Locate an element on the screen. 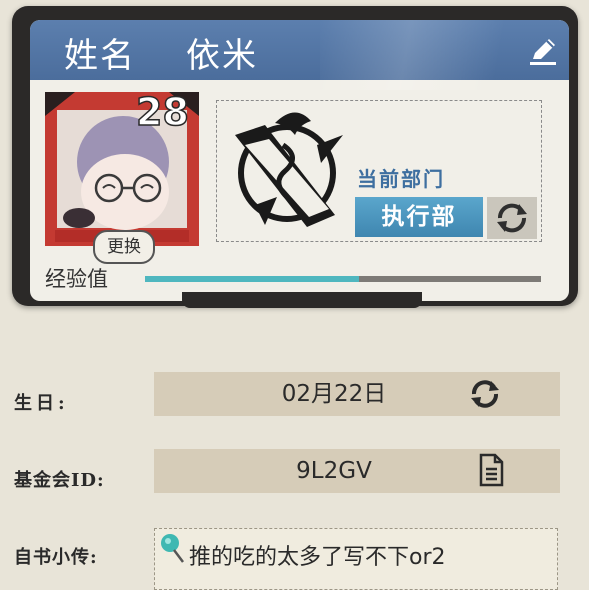 Image resolution: width=589 pixels, height=590 pixels. change-avatar-button: 更换 is located at coordinates (124, 247).